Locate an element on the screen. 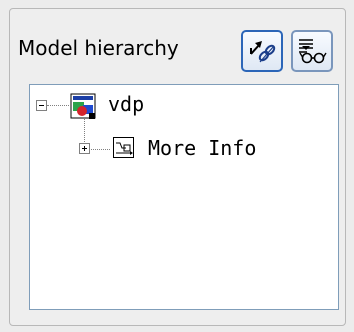  simulink-model-icon is located at coordinates (83, 106).